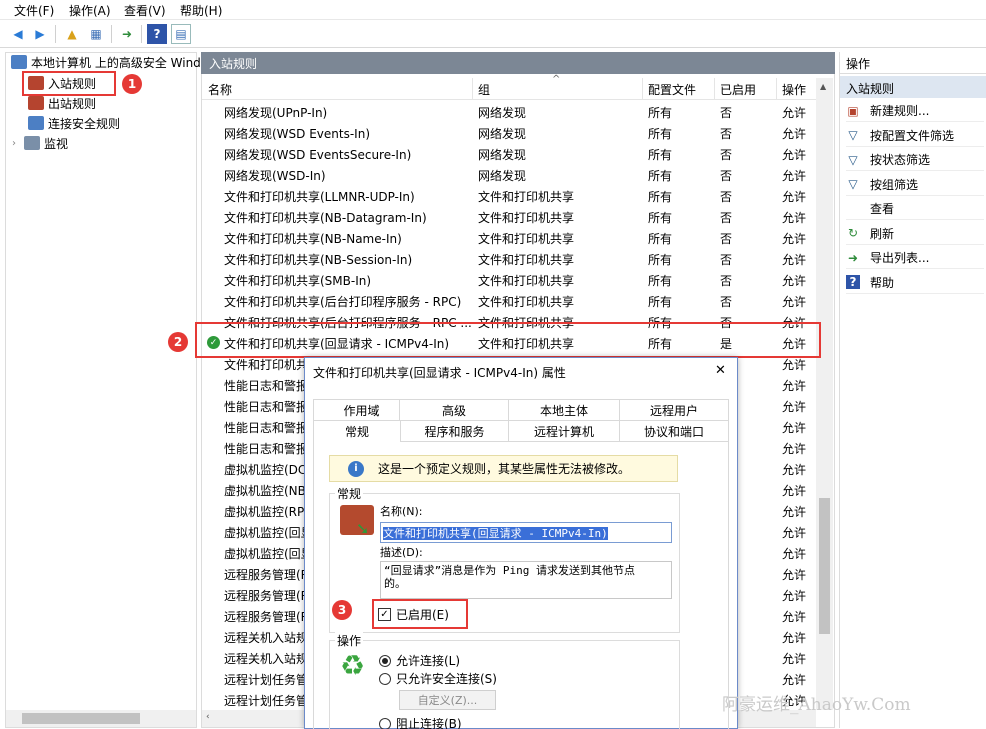 The width and height of the screenshot is (986, 729). I want to click on table-row: 网络发现(WSD-In) 网络发现 所有 否 允许, so click(509, 174).